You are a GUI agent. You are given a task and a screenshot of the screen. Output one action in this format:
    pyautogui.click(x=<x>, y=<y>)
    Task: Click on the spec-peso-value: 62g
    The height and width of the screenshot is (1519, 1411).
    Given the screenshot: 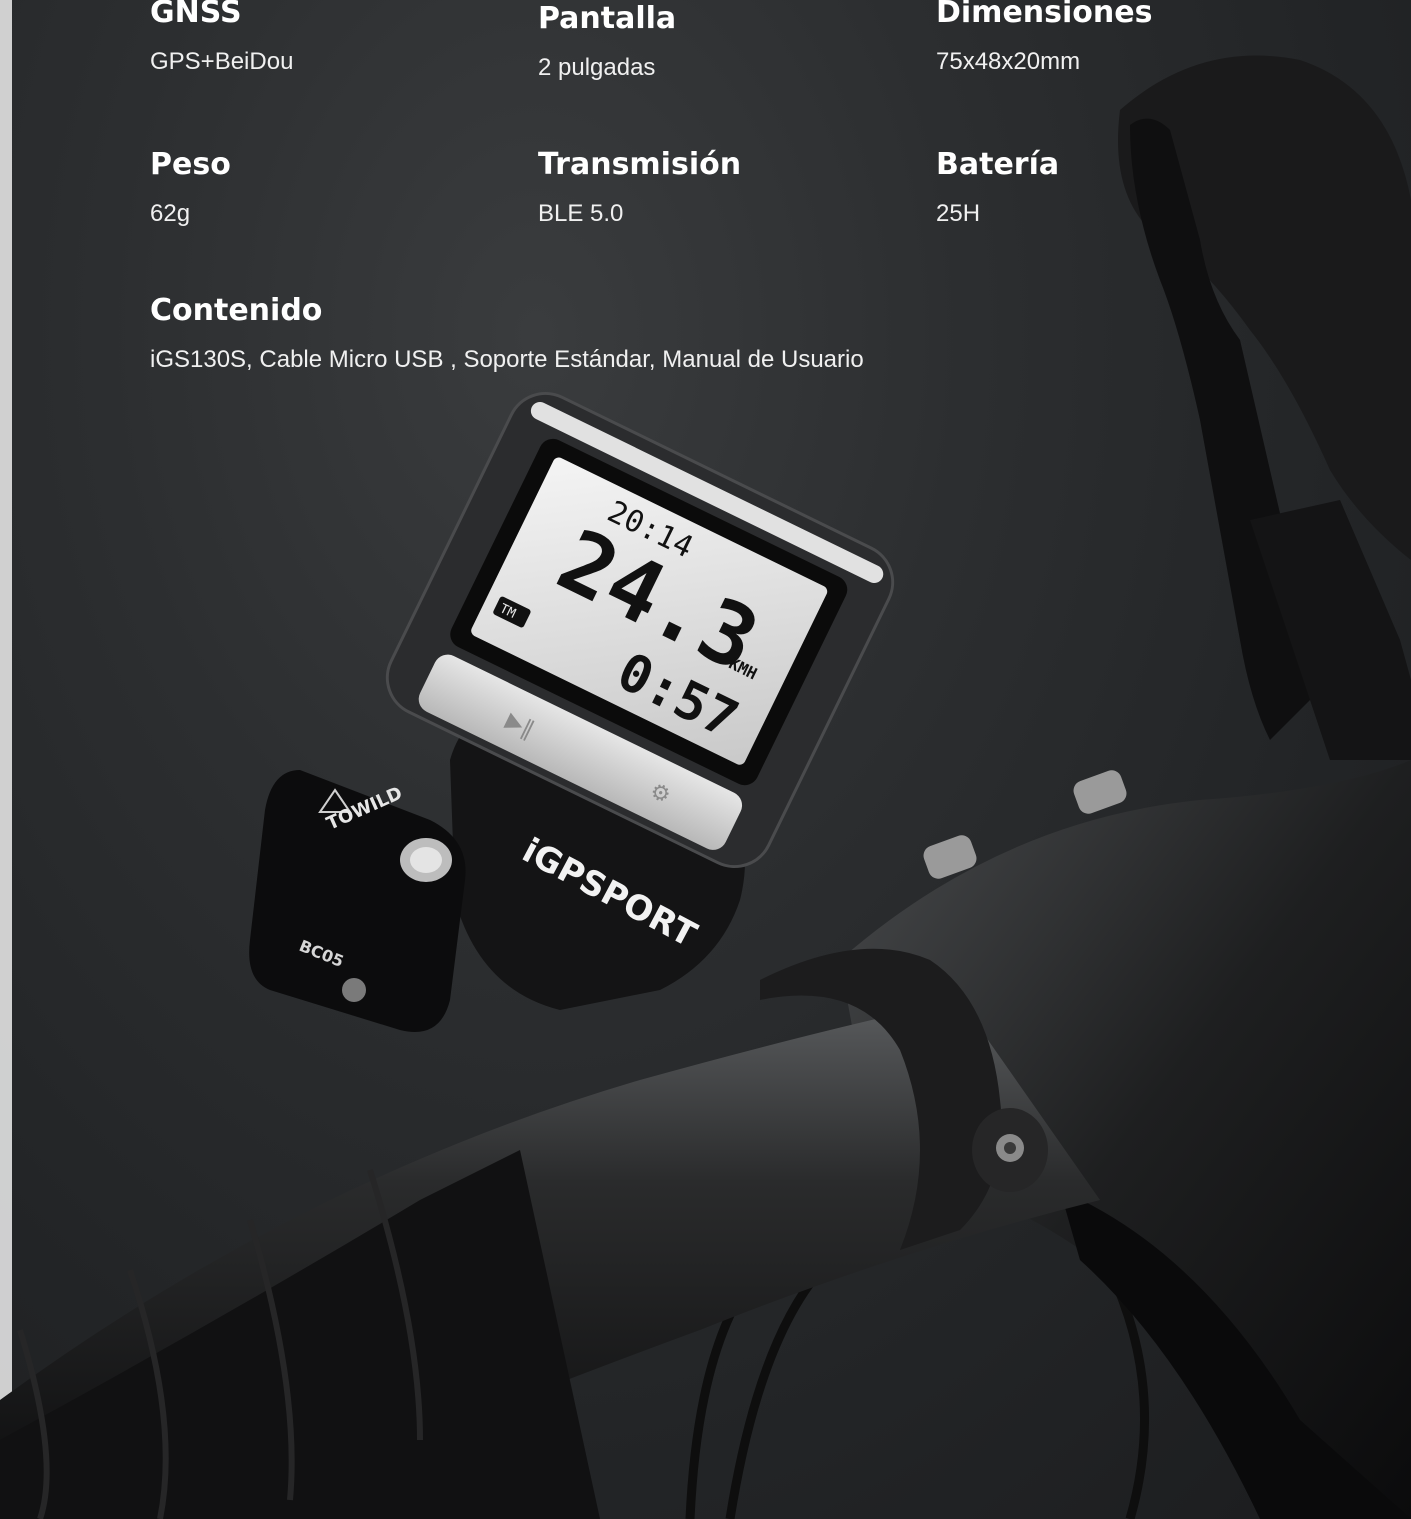 What is the action you would take?
    pyautogui.click(x=170, y=213)
    